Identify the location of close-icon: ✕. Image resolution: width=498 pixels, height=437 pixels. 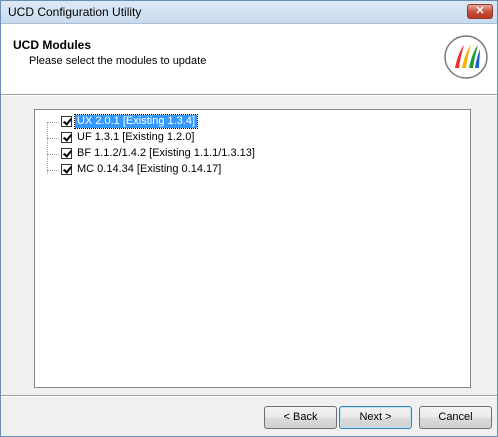
(480, 11).